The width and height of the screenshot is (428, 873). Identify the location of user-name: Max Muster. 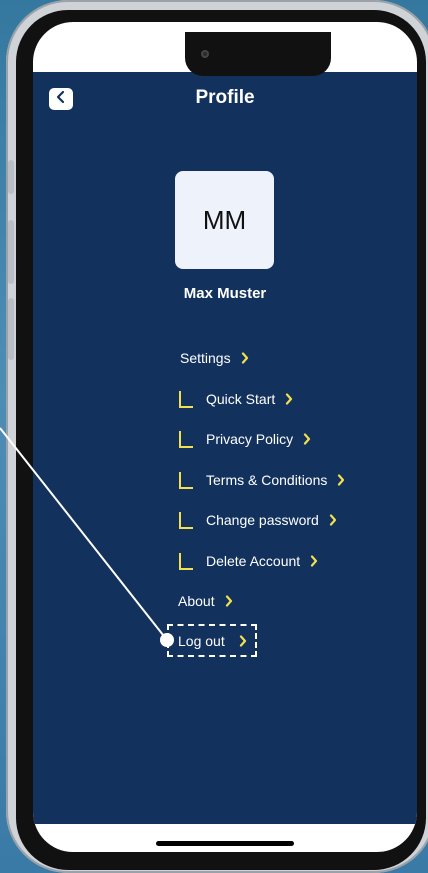
(225, 293).